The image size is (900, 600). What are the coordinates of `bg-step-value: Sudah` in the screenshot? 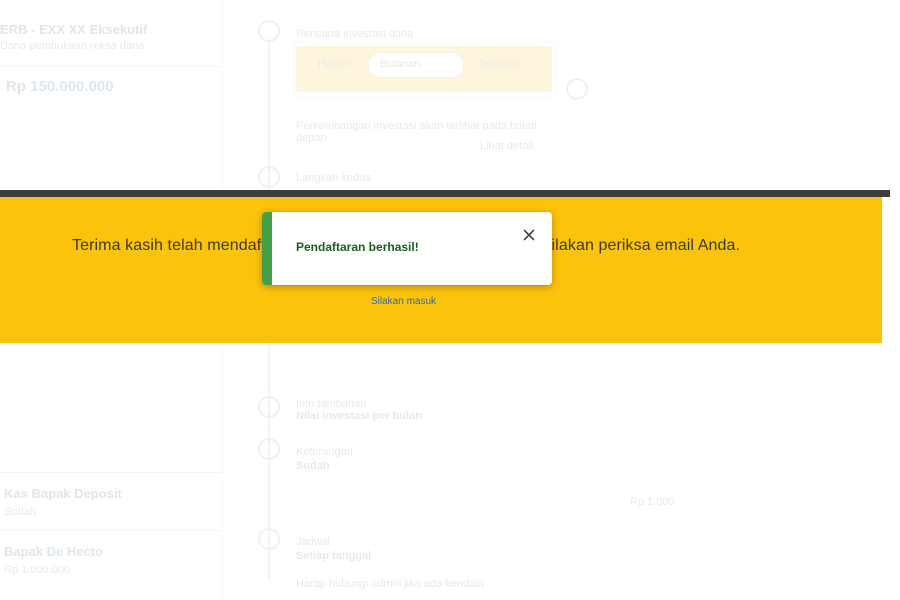 It's located at (313, 466).